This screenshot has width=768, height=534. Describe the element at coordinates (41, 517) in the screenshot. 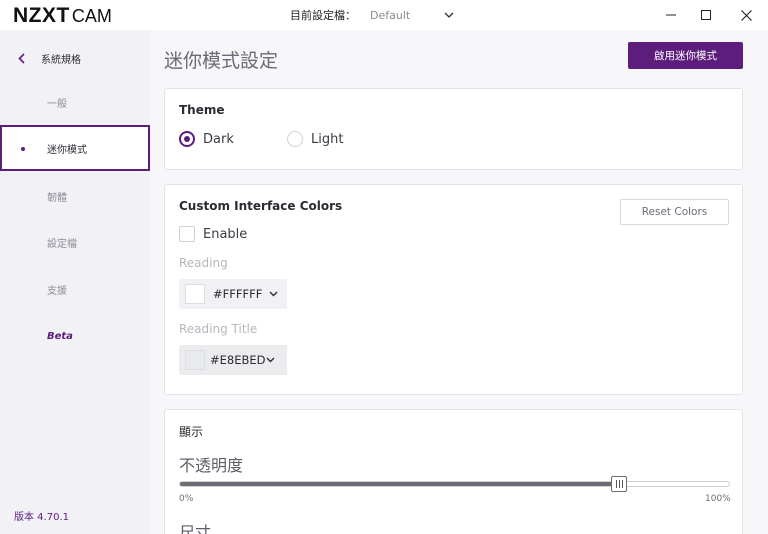

I see `version-text: 版本 4.70.1` at that location.